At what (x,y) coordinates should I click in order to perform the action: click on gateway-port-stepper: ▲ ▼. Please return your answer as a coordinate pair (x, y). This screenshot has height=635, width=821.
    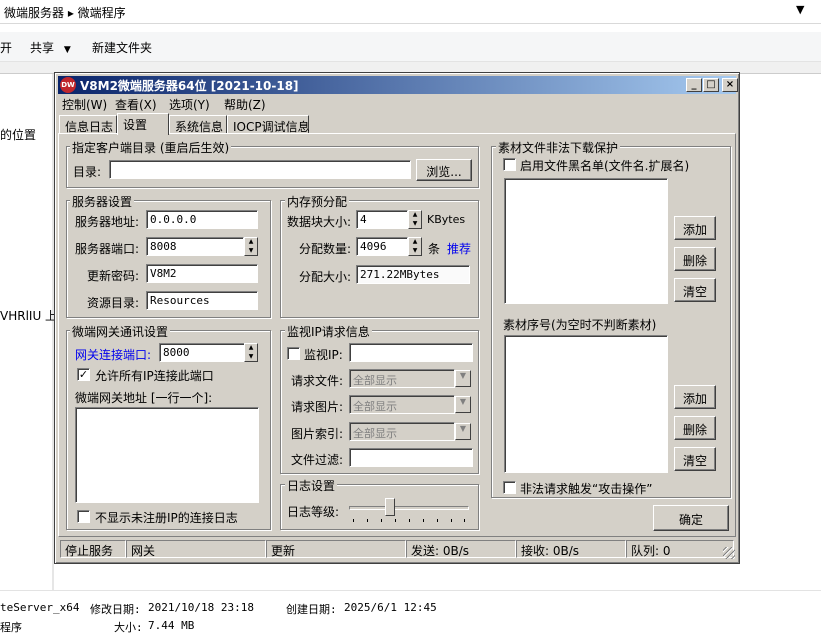
    Looking at the image, I should click on (251, 352).